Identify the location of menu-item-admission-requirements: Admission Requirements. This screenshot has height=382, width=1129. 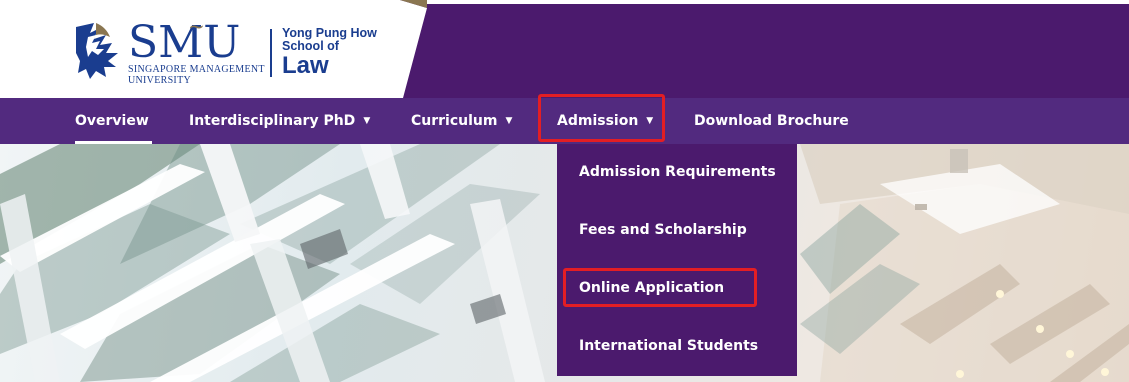
(677, 172).